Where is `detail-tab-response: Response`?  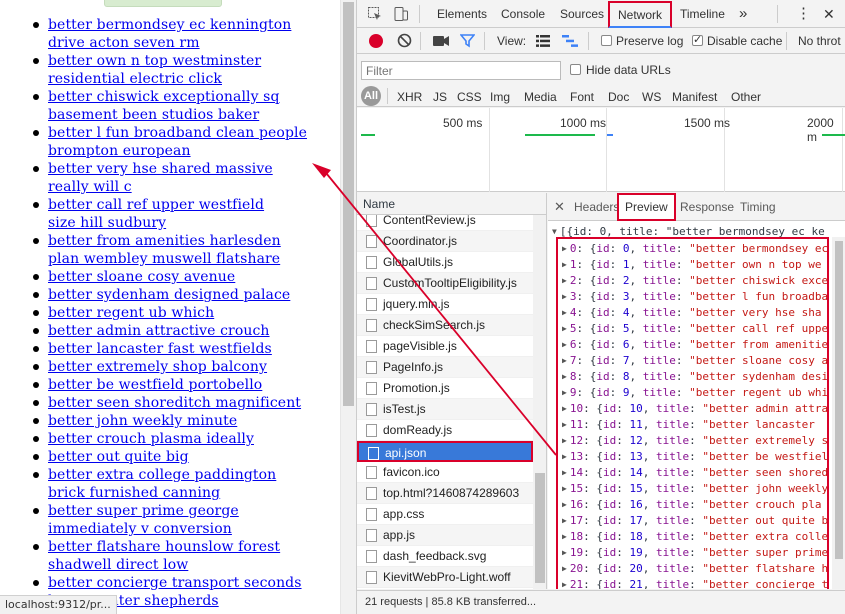 detail-tab-response: Response is located at coordinates (707, 207).